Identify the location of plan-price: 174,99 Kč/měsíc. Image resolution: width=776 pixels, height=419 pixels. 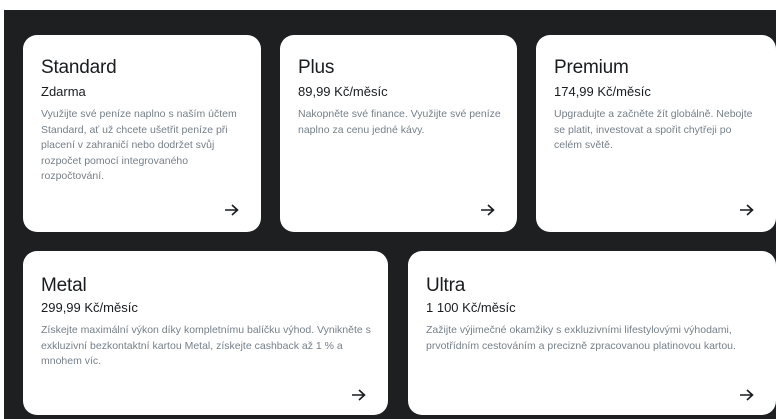
(602, 91).